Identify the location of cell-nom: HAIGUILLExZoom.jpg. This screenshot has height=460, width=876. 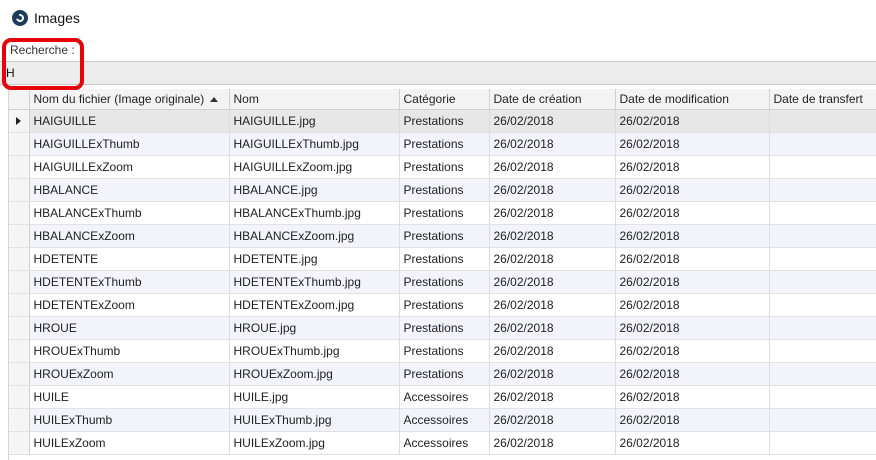
(314, 167).